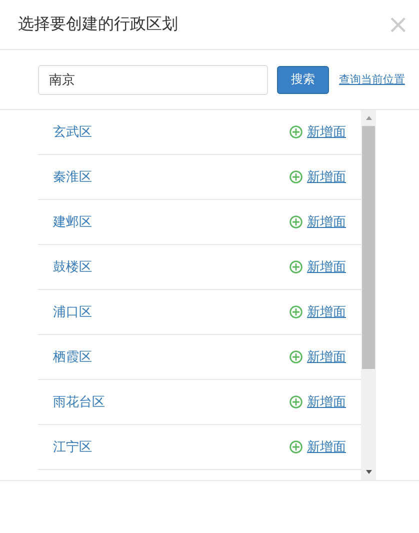 This screenshot has width=419, height=533. I want to click on district-link: 玄武区, so click(72, 132).